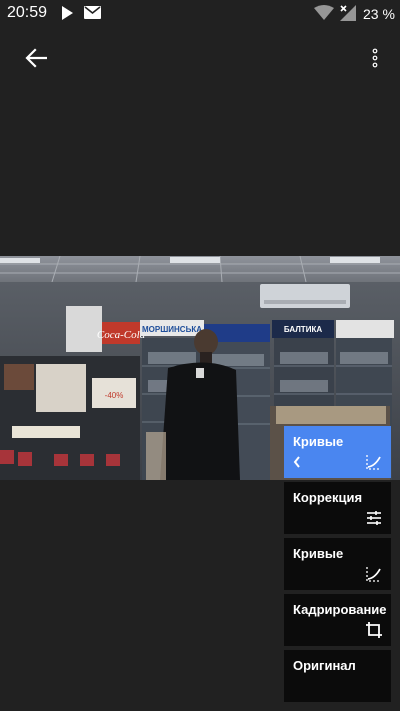 The image size is (400, 711). I want to click on wifi-icon, so click(324, 12).